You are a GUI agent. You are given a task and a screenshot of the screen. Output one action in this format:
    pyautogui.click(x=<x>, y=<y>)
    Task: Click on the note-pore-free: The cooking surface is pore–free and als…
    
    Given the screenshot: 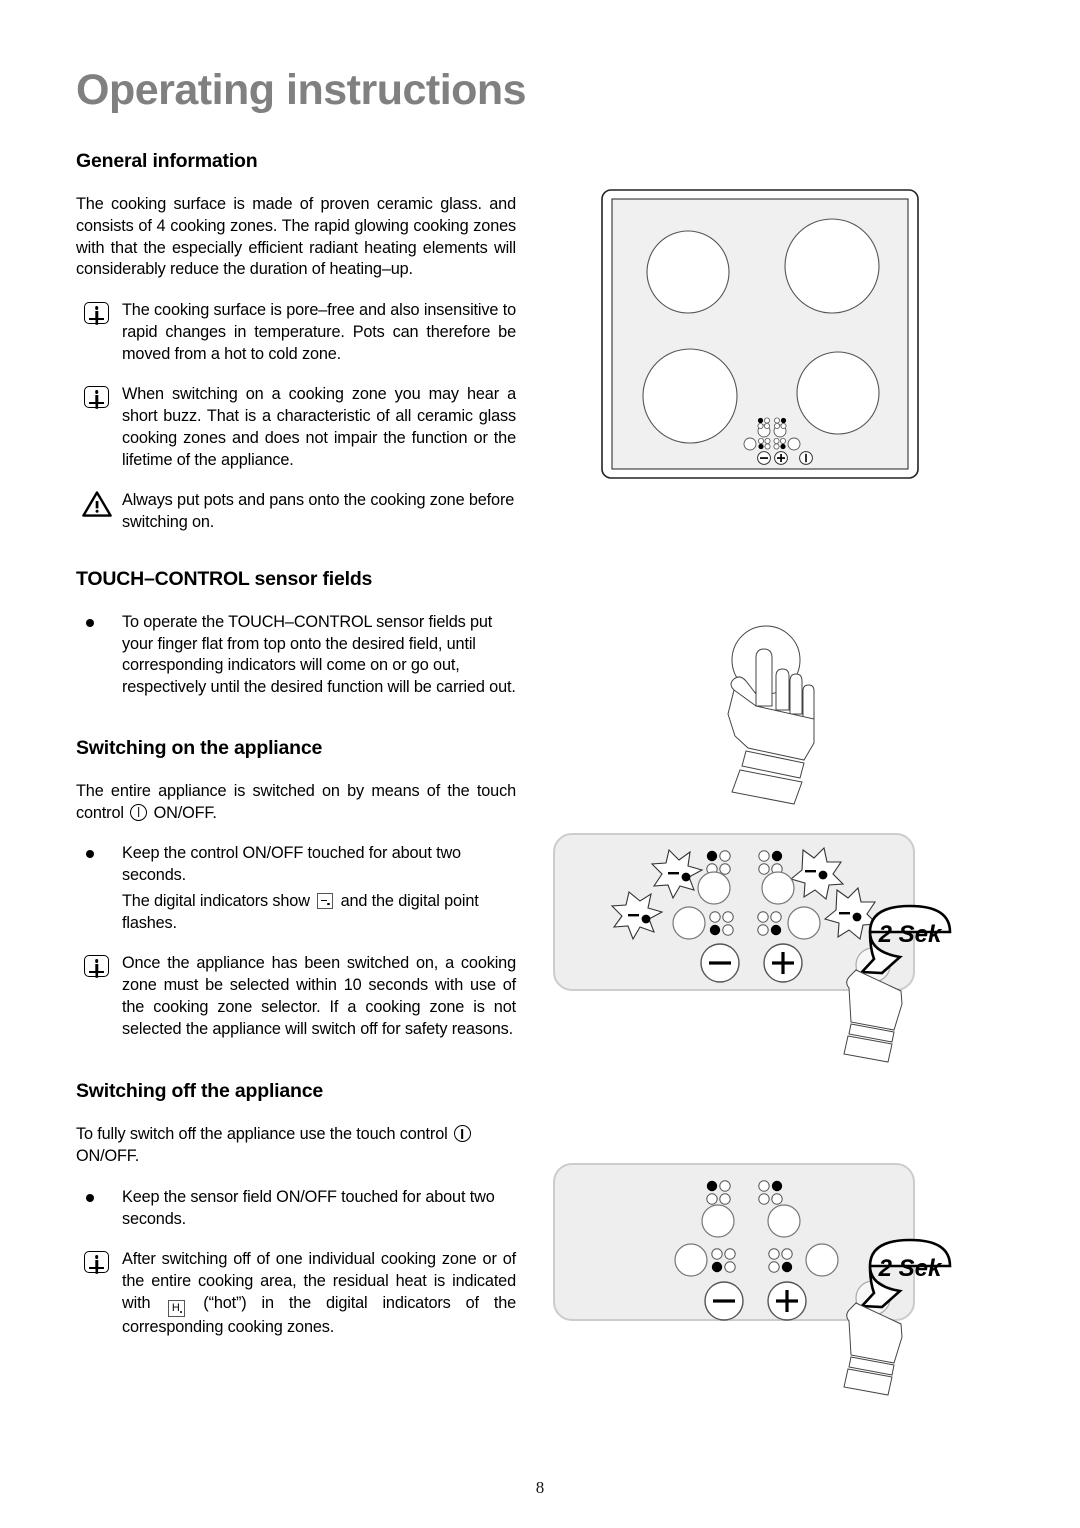 What is the action you would take?
    pyautogui.click(x=296, y=332)
    